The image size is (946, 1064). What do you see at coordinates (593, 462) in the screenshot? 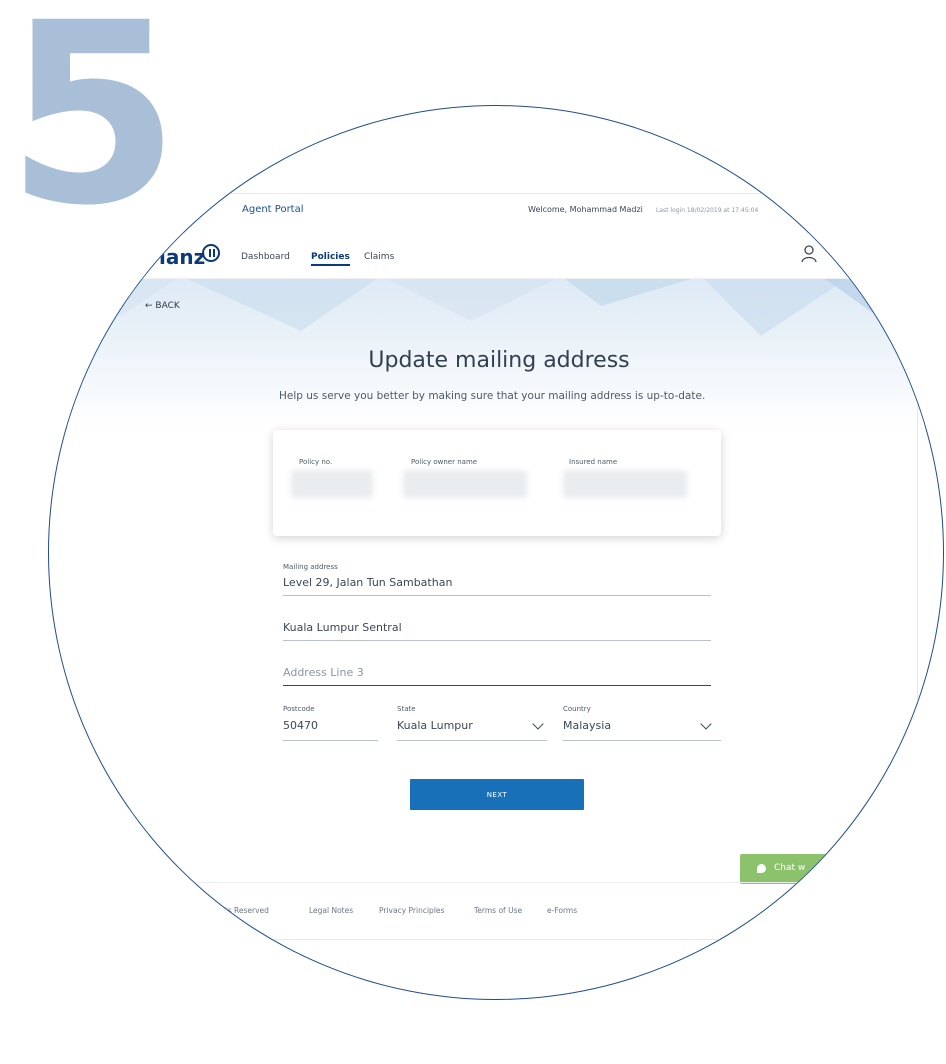
I see `insured-name-label: Insured name` at bounding box center [593, 462].